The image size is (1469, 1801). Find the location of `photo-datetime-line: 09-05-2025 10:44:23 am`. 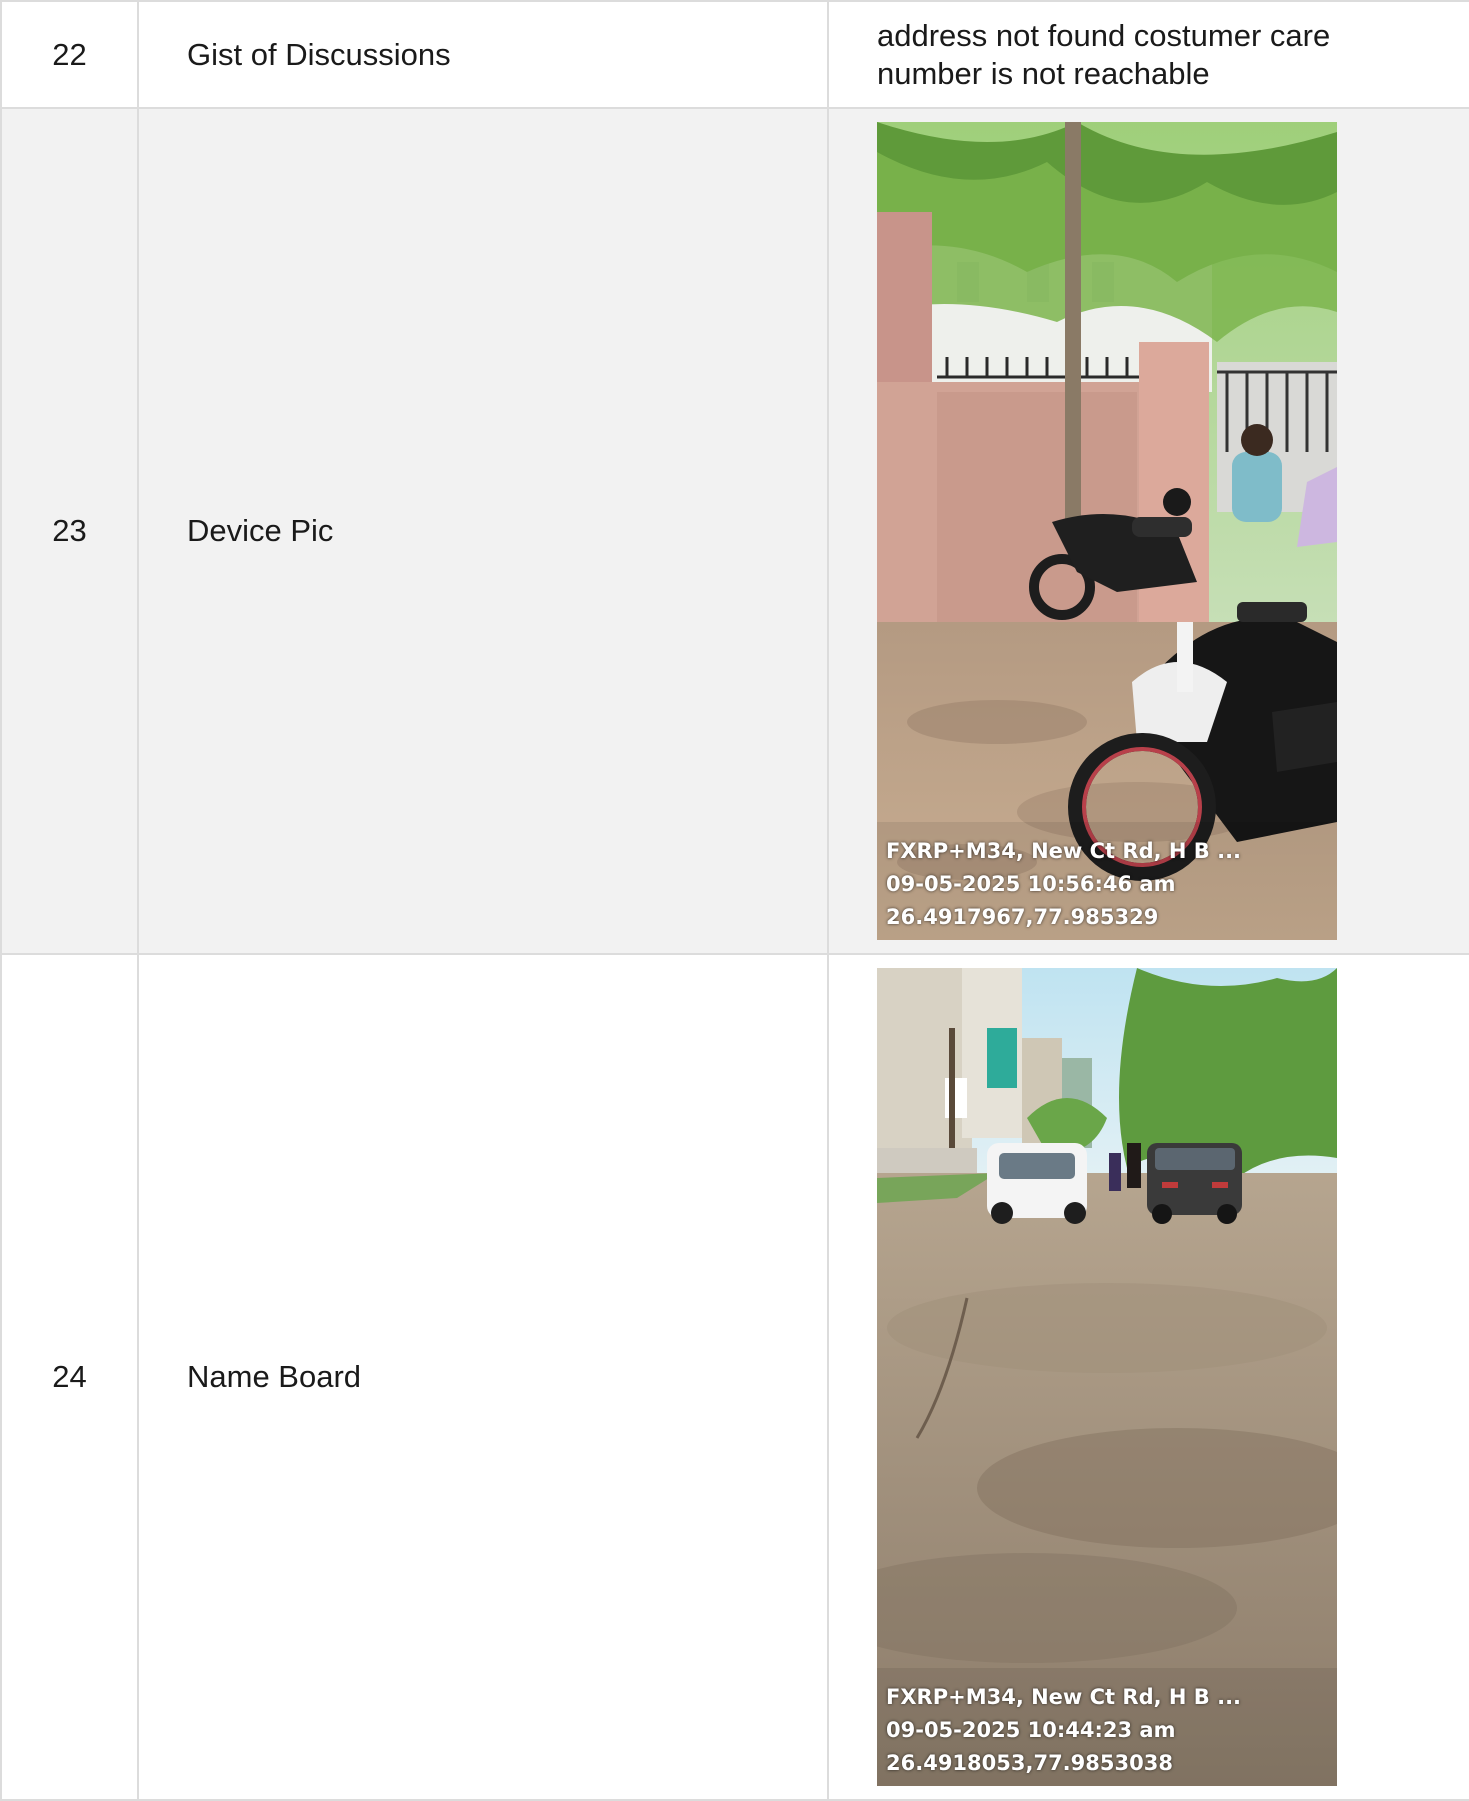

photo-datetime-line: 09-05-2025 10:44:23 am is located at coordinates (1031, 1730).